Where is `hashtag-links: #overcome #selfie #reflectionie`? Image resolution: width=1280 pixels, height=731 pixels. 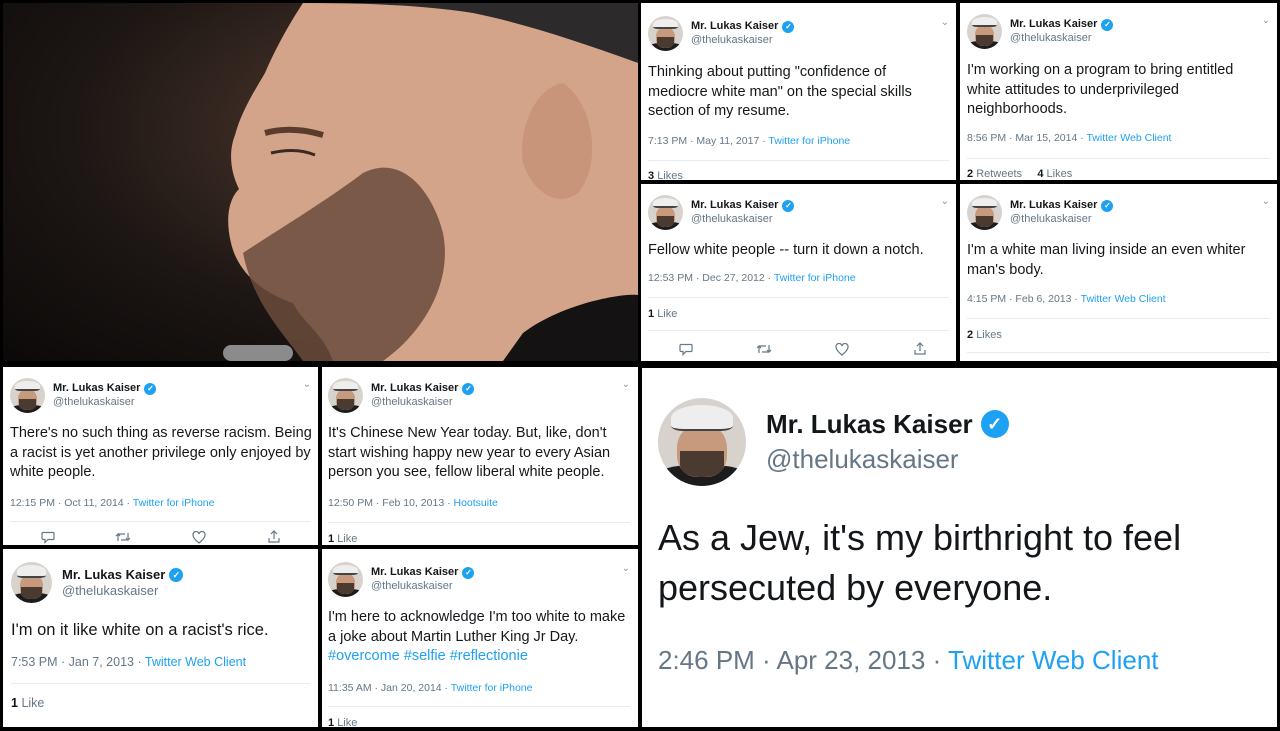 hashtag-links: #overcome #selfie #reflectionie is located at coordinates (428, 656).